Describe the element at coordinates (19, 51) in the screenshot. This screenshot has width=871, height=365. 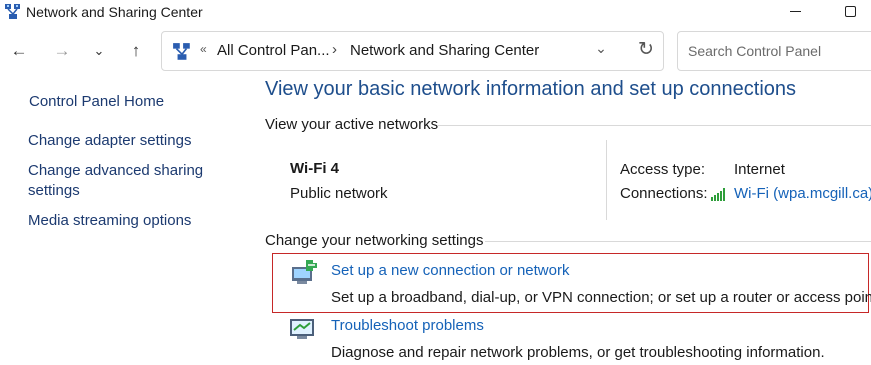
I see `back-button: ←` at that location.